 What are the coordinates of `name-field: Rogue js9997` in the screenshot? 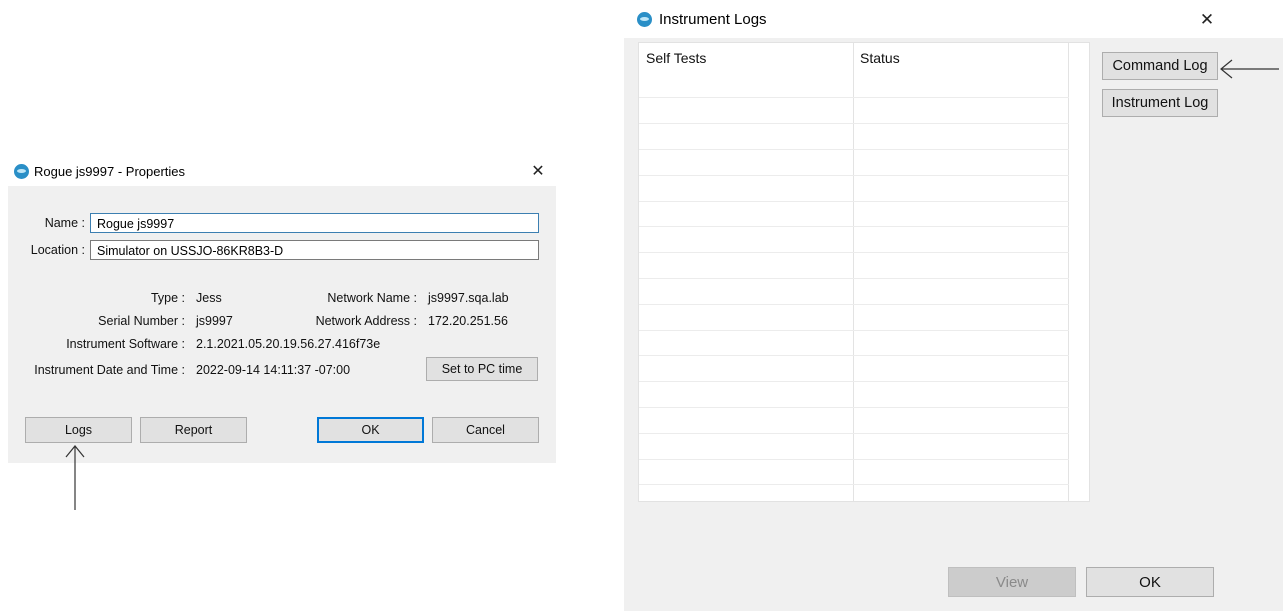 It's located at (314, 223).